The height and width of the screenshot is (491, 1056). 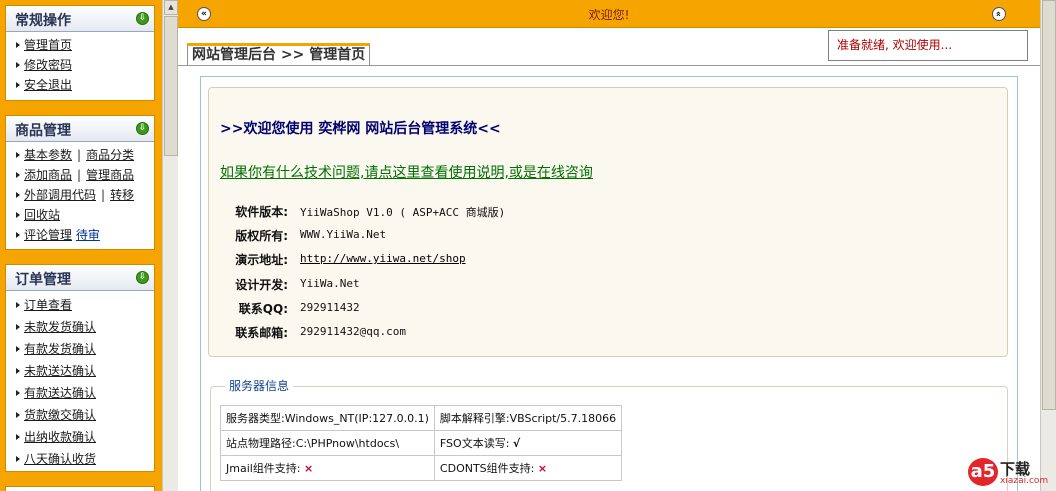 I want to click on welcome-title: >>欢迎您使用 奕桦网 网站后台管理系统<<, so click(x=360, y=129).